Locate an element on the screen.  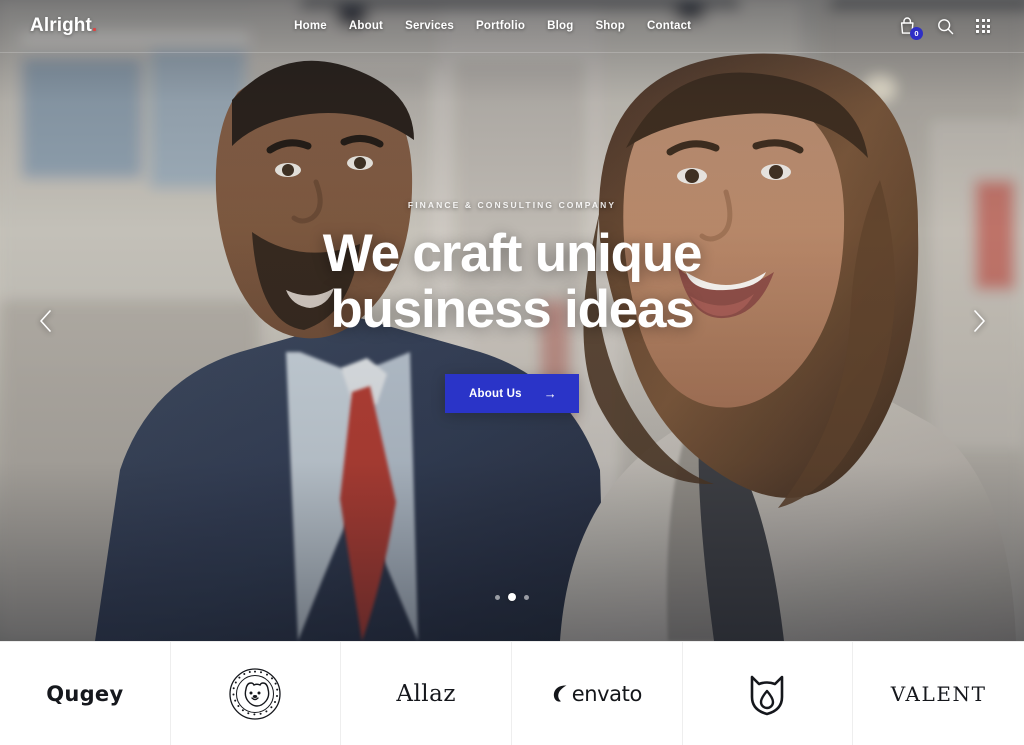
search-icon is located at coordinates (945, 26).